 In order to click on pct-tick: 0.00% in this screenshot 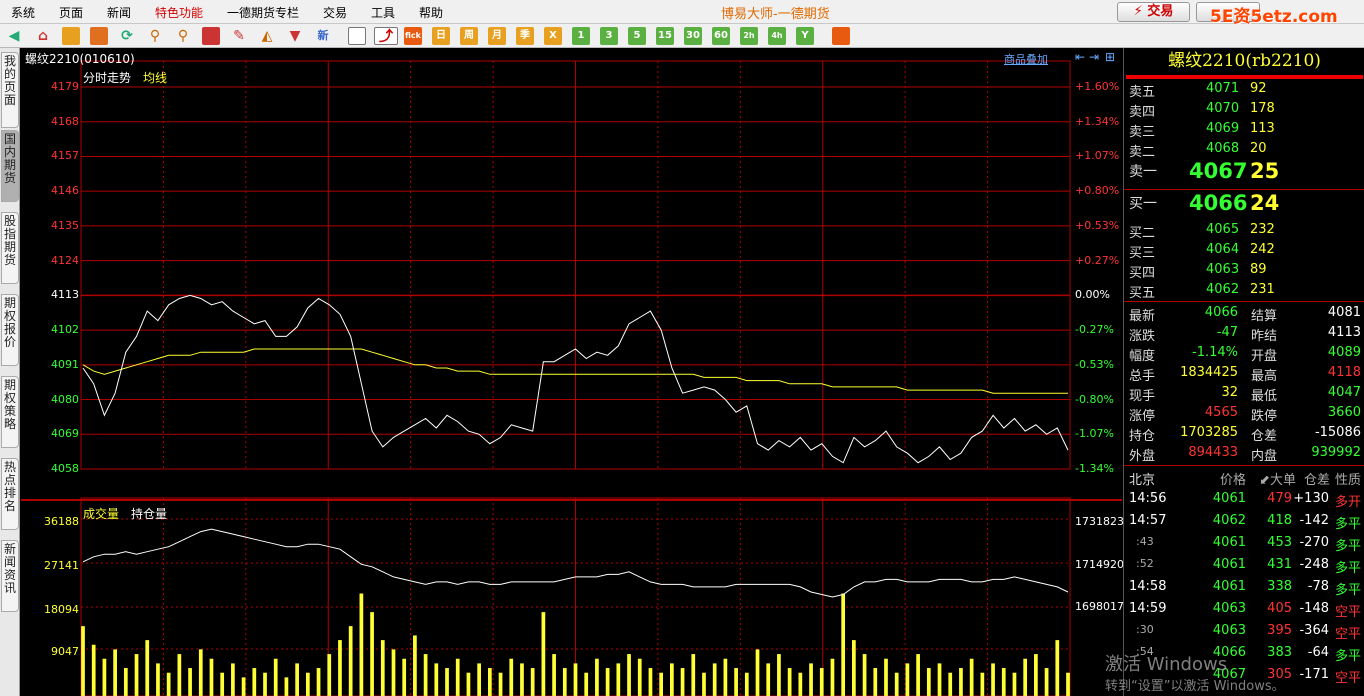, I will do `click(1092, 295)`.